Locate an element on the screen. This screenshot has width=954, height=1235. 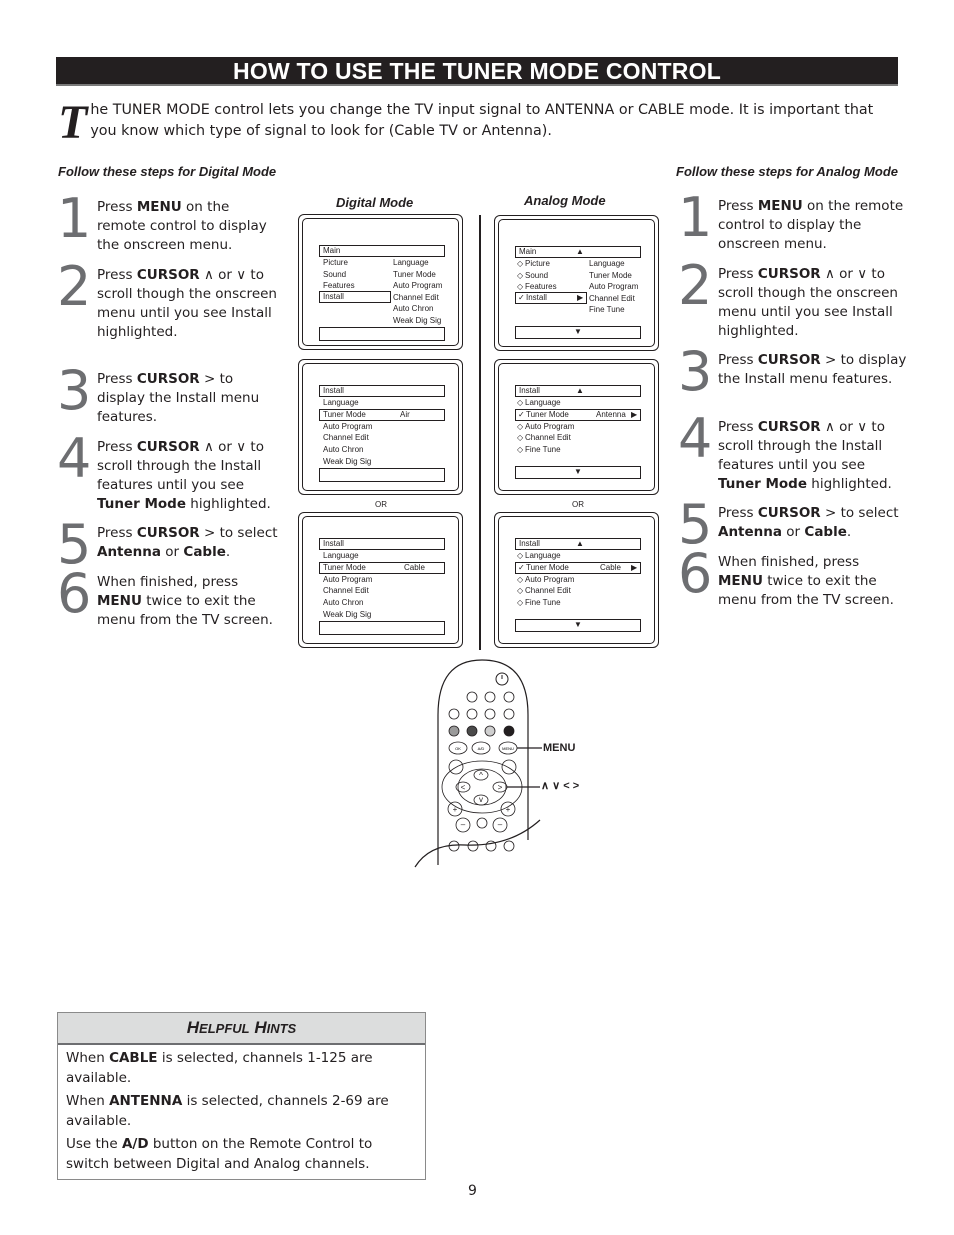
menu-item: Auto Chron is located at coordinates (343, 603).